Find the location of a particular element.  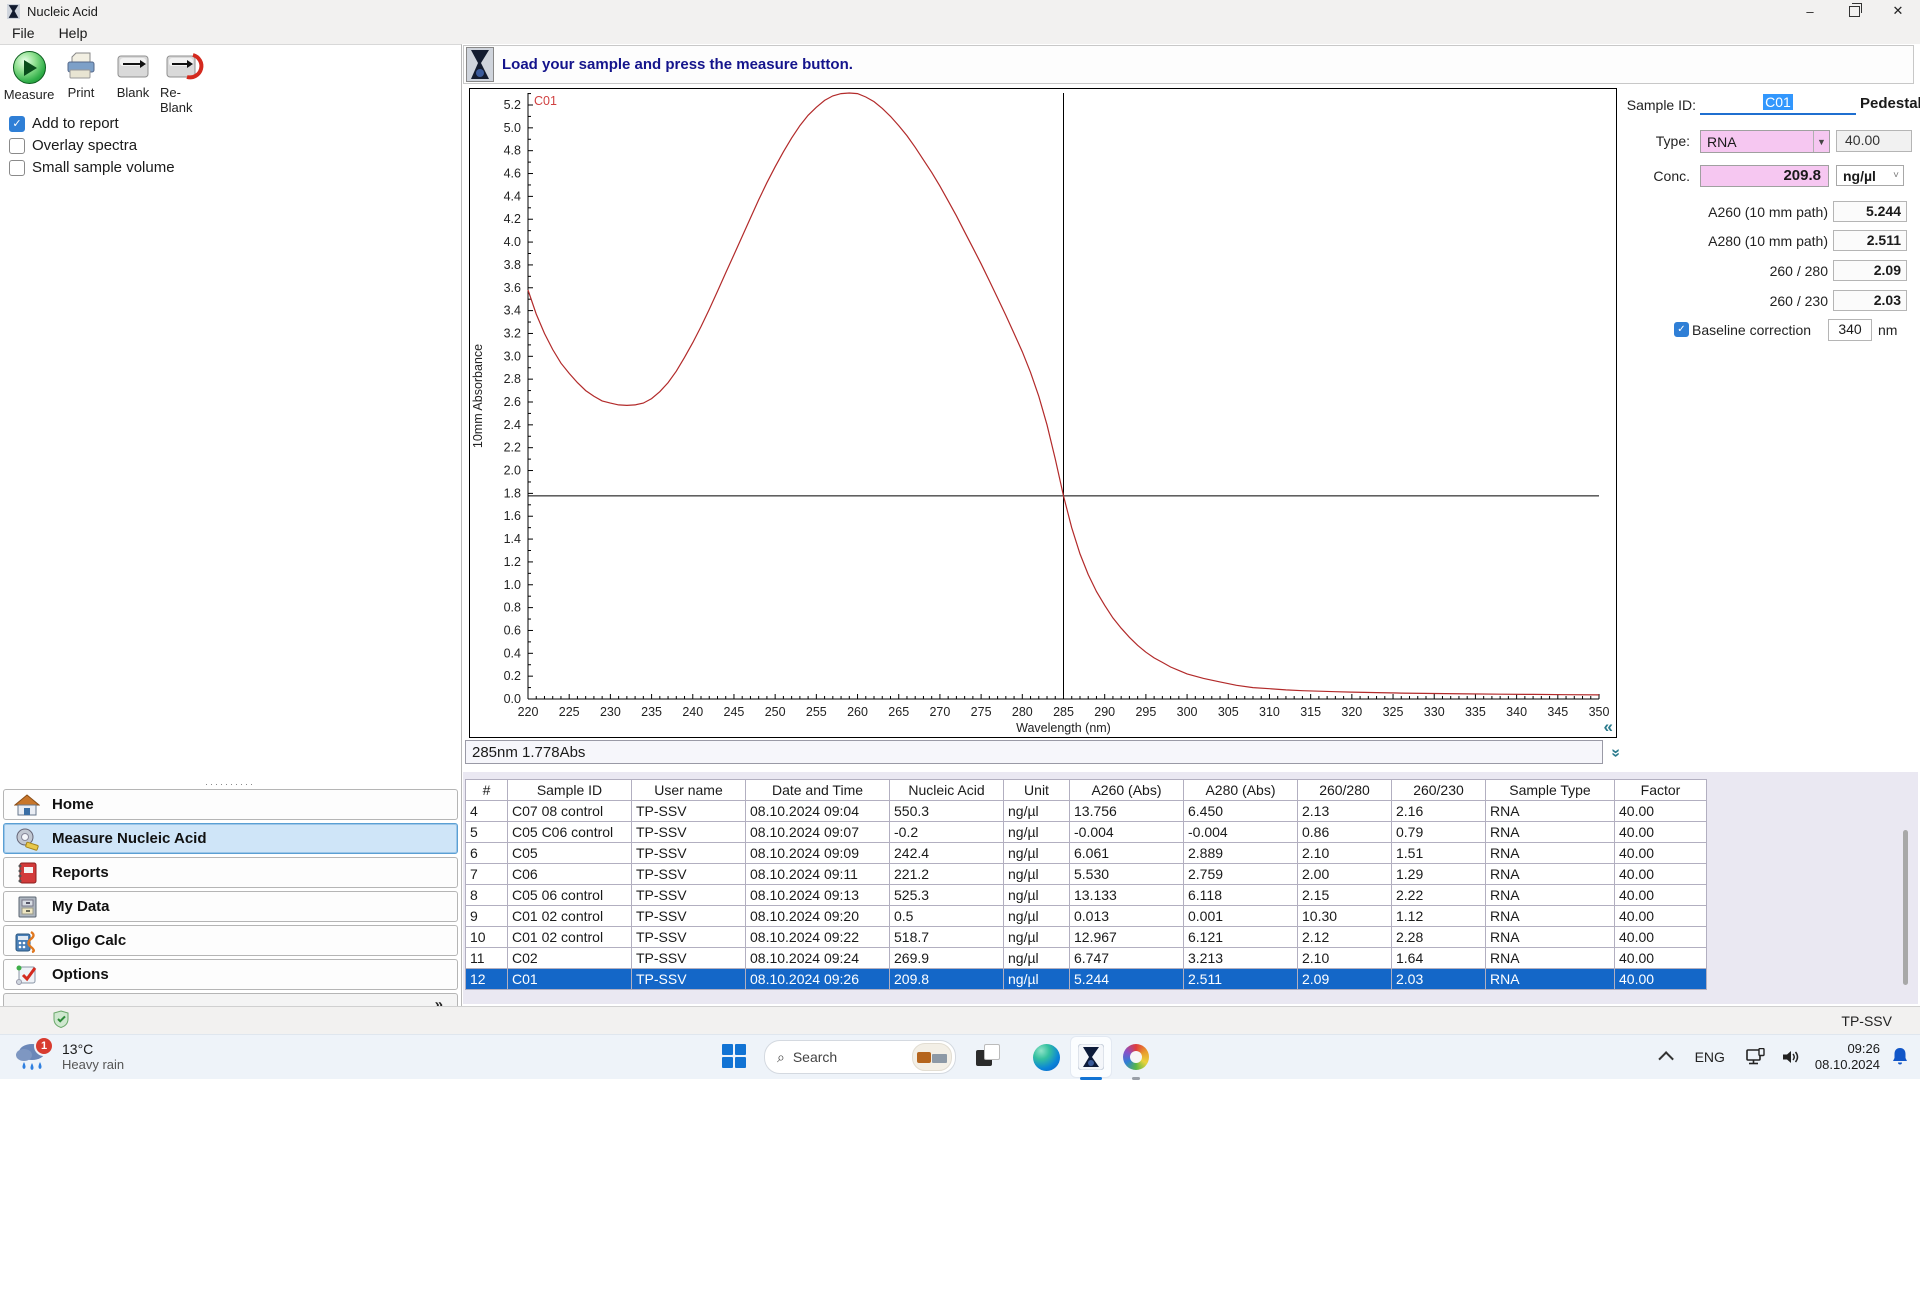

table-cell: 08.10.2024 09:22 is located at coordinates (817, 937).